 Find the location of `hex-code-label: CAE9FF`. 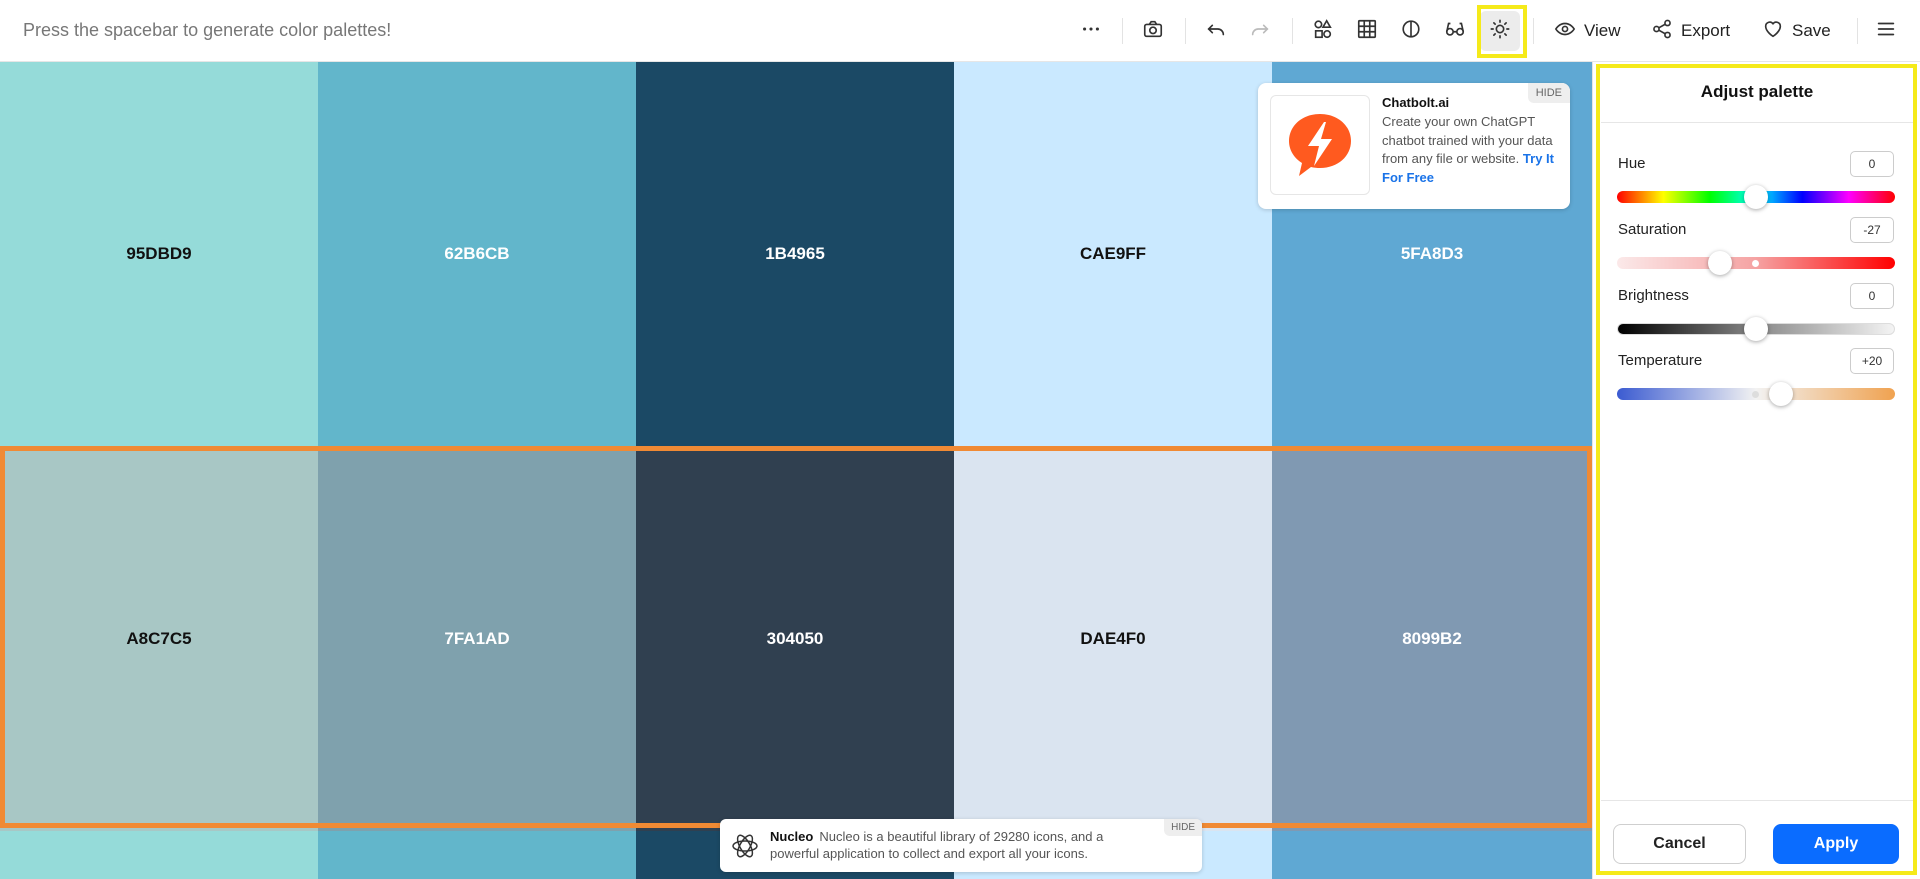

hex-code-label: CAE9FF is located at coordinates (1113, 254).